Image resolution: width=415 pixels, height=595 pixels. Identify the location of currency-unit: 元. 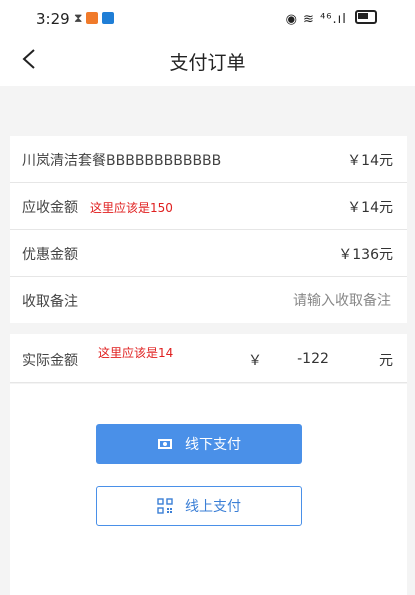
(386, 361).